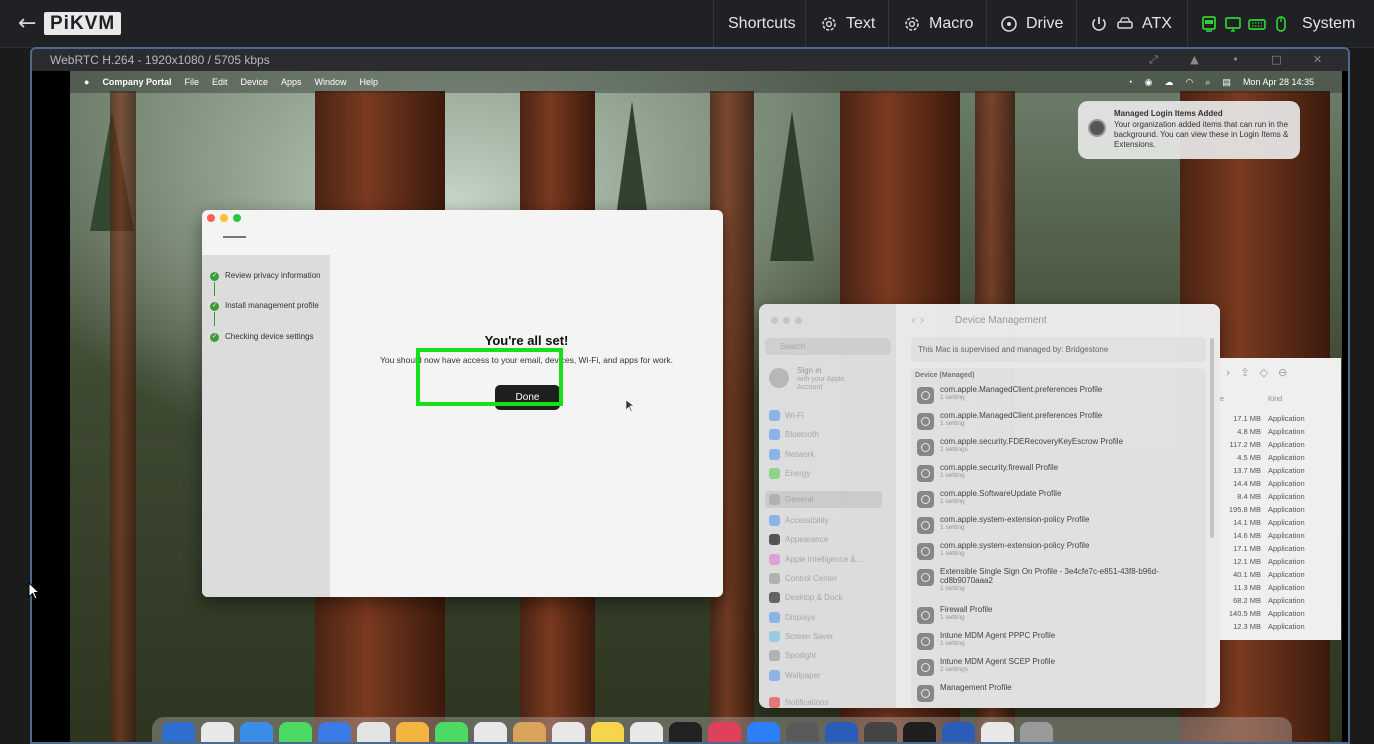  Describe the element at coordinates (1317, 60) in the screenshot. I see `close-icon: ✕` at that location.